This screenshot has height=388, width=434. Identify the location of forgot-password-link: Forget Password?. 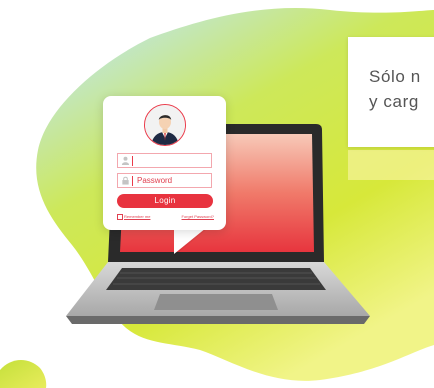
(198, 217).